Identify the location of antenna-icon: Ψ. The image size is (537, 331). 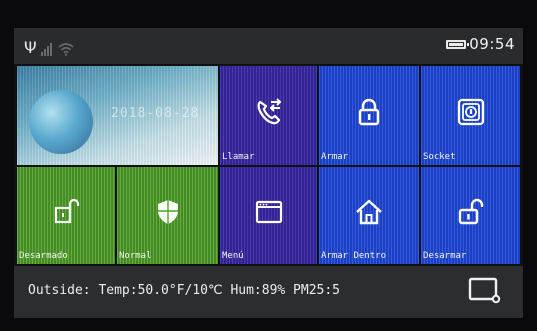
(30, 47).